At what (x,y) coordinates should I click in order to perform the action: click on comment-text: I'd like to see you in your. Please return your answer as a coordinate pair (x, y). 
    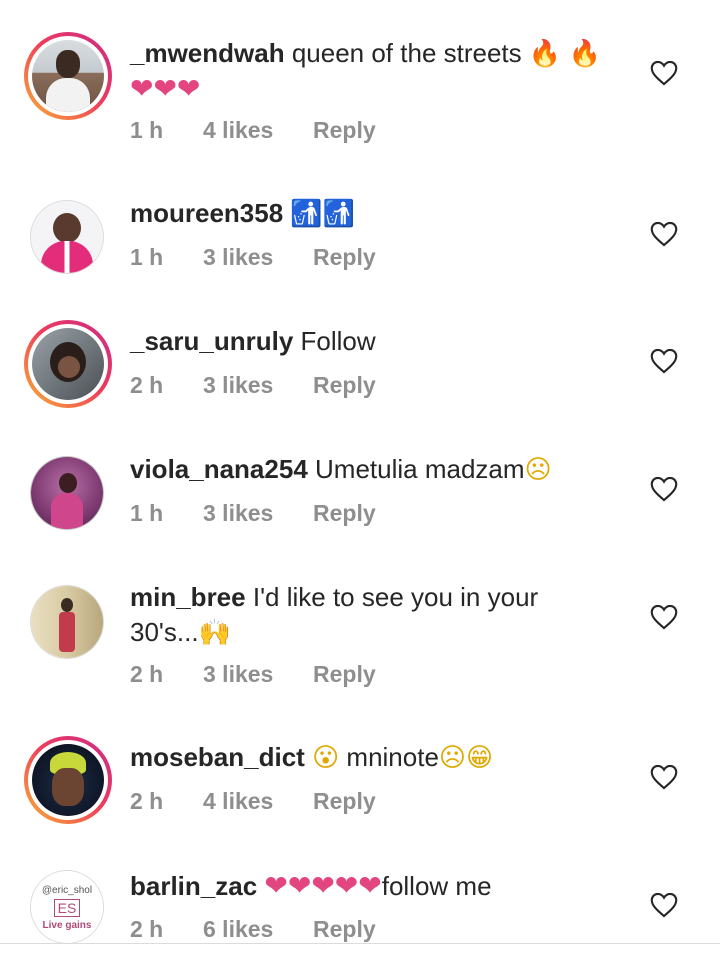
    Looking at the image, I should click on (395, 597).